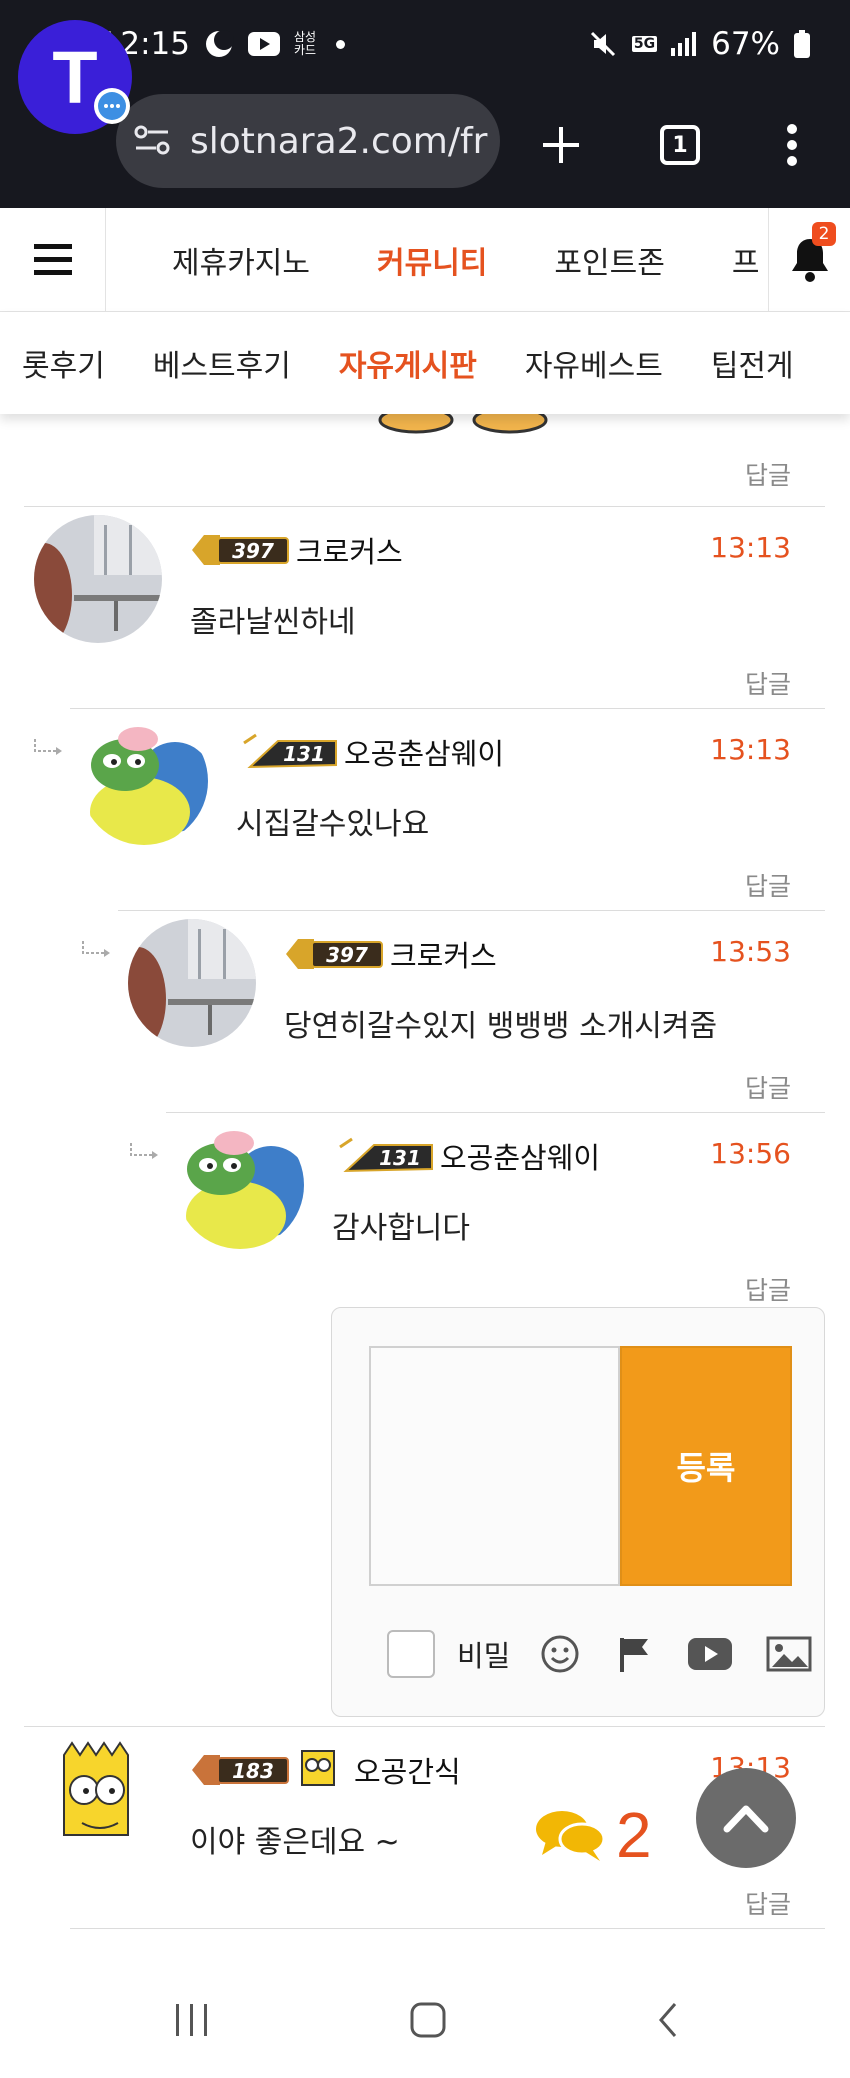 Image resolution: width=850 pixels, height=2078 pixels. Describe the element at coordinates (339, 141) in the screenshot. I see `url-text: slotnara2.com/fr` at that location.